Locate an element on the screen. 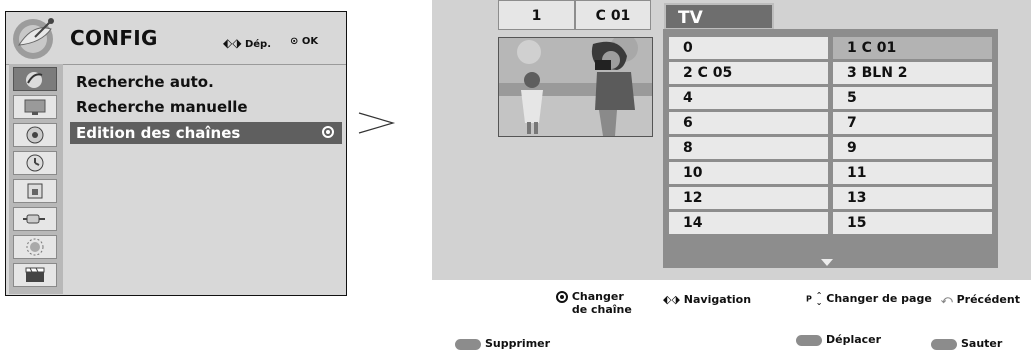  up-down-arrows-icon: ⌃ ⌄ is located at coordinates (819, 299).